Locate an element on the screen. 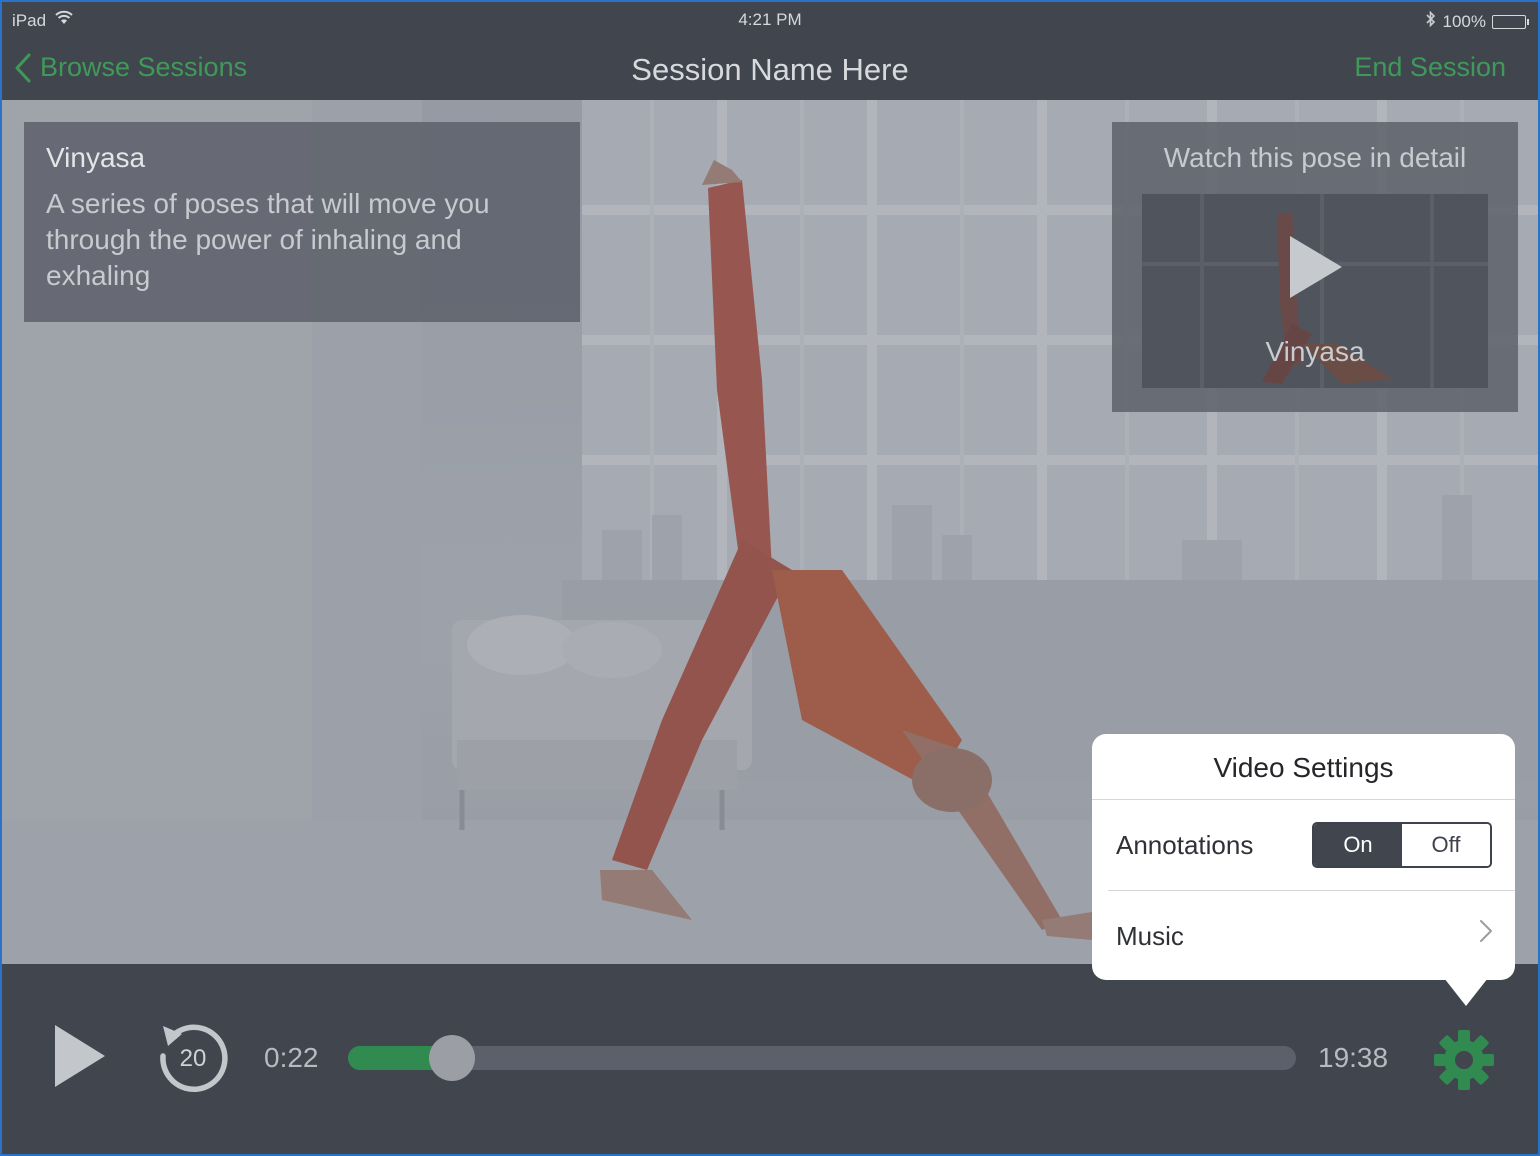  progress-knob is located at coordinates (452, 1058).